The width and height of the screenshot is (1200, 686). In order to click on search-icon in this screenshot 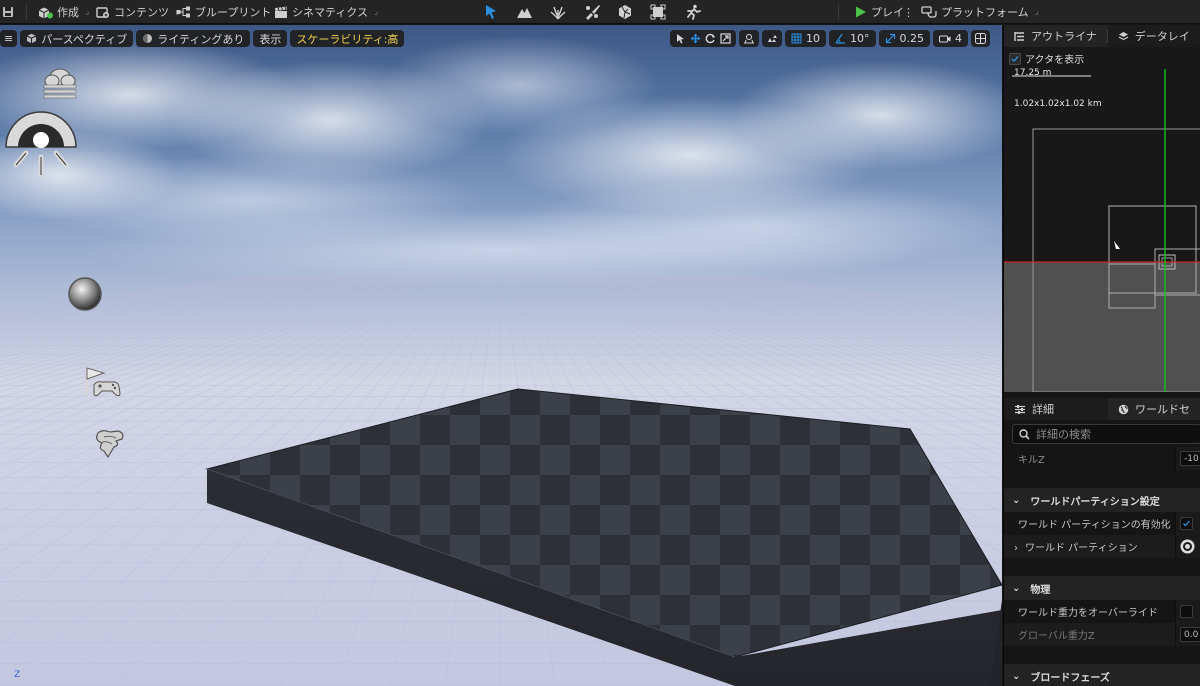, I will do `click(1024, 434)`.